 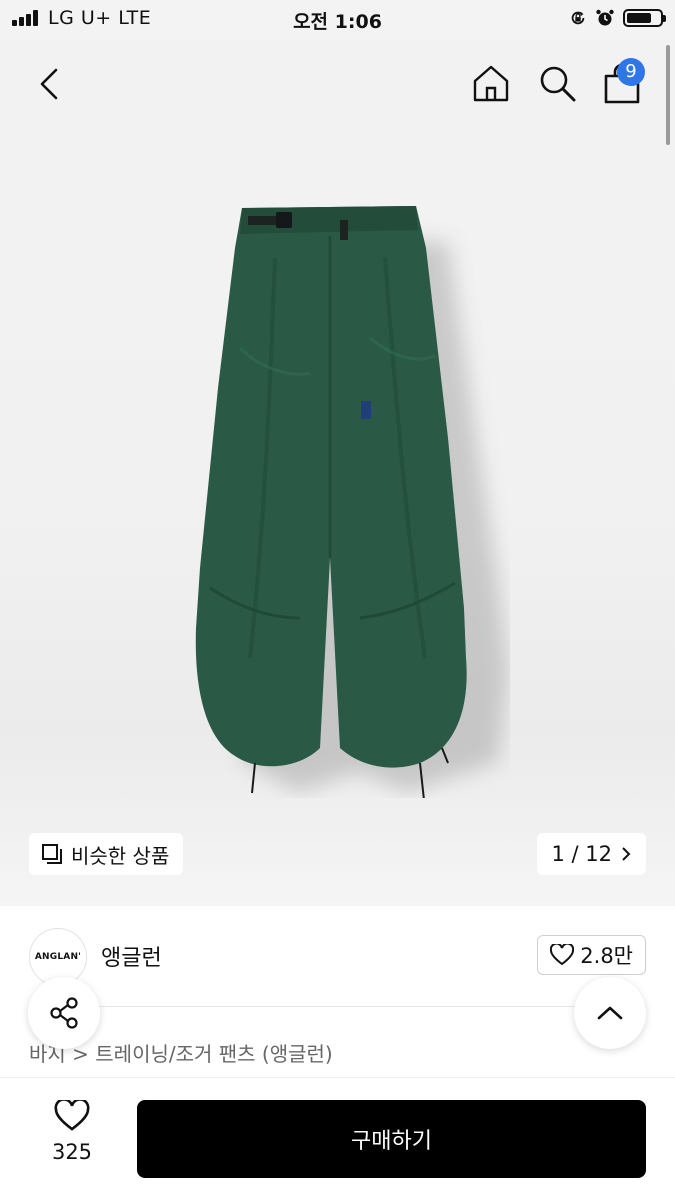 What do you see at coordinates (668, 95) in the screenshot?
I see `scrollbar` at bounding box center [668, 95].